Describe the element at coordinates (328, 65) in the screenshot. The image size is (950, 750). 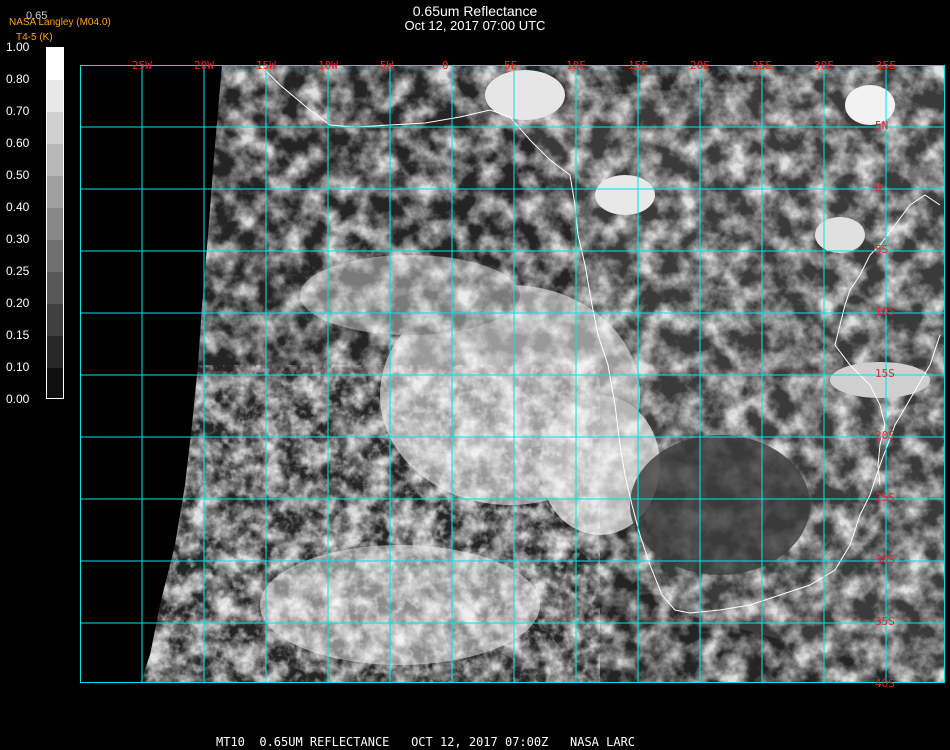
I see `longitude-label: 10W` at that location.